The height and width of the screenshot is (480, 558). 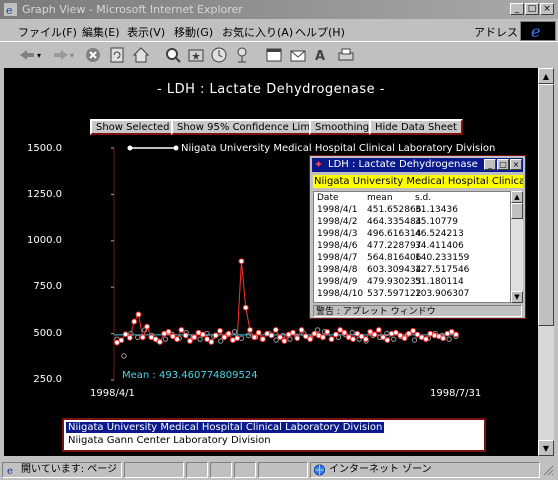 What do you see at coordinates (516, 164) in the screenshot?
I see `data-sheet-close-button: ×` at bounding box center [516, 164].